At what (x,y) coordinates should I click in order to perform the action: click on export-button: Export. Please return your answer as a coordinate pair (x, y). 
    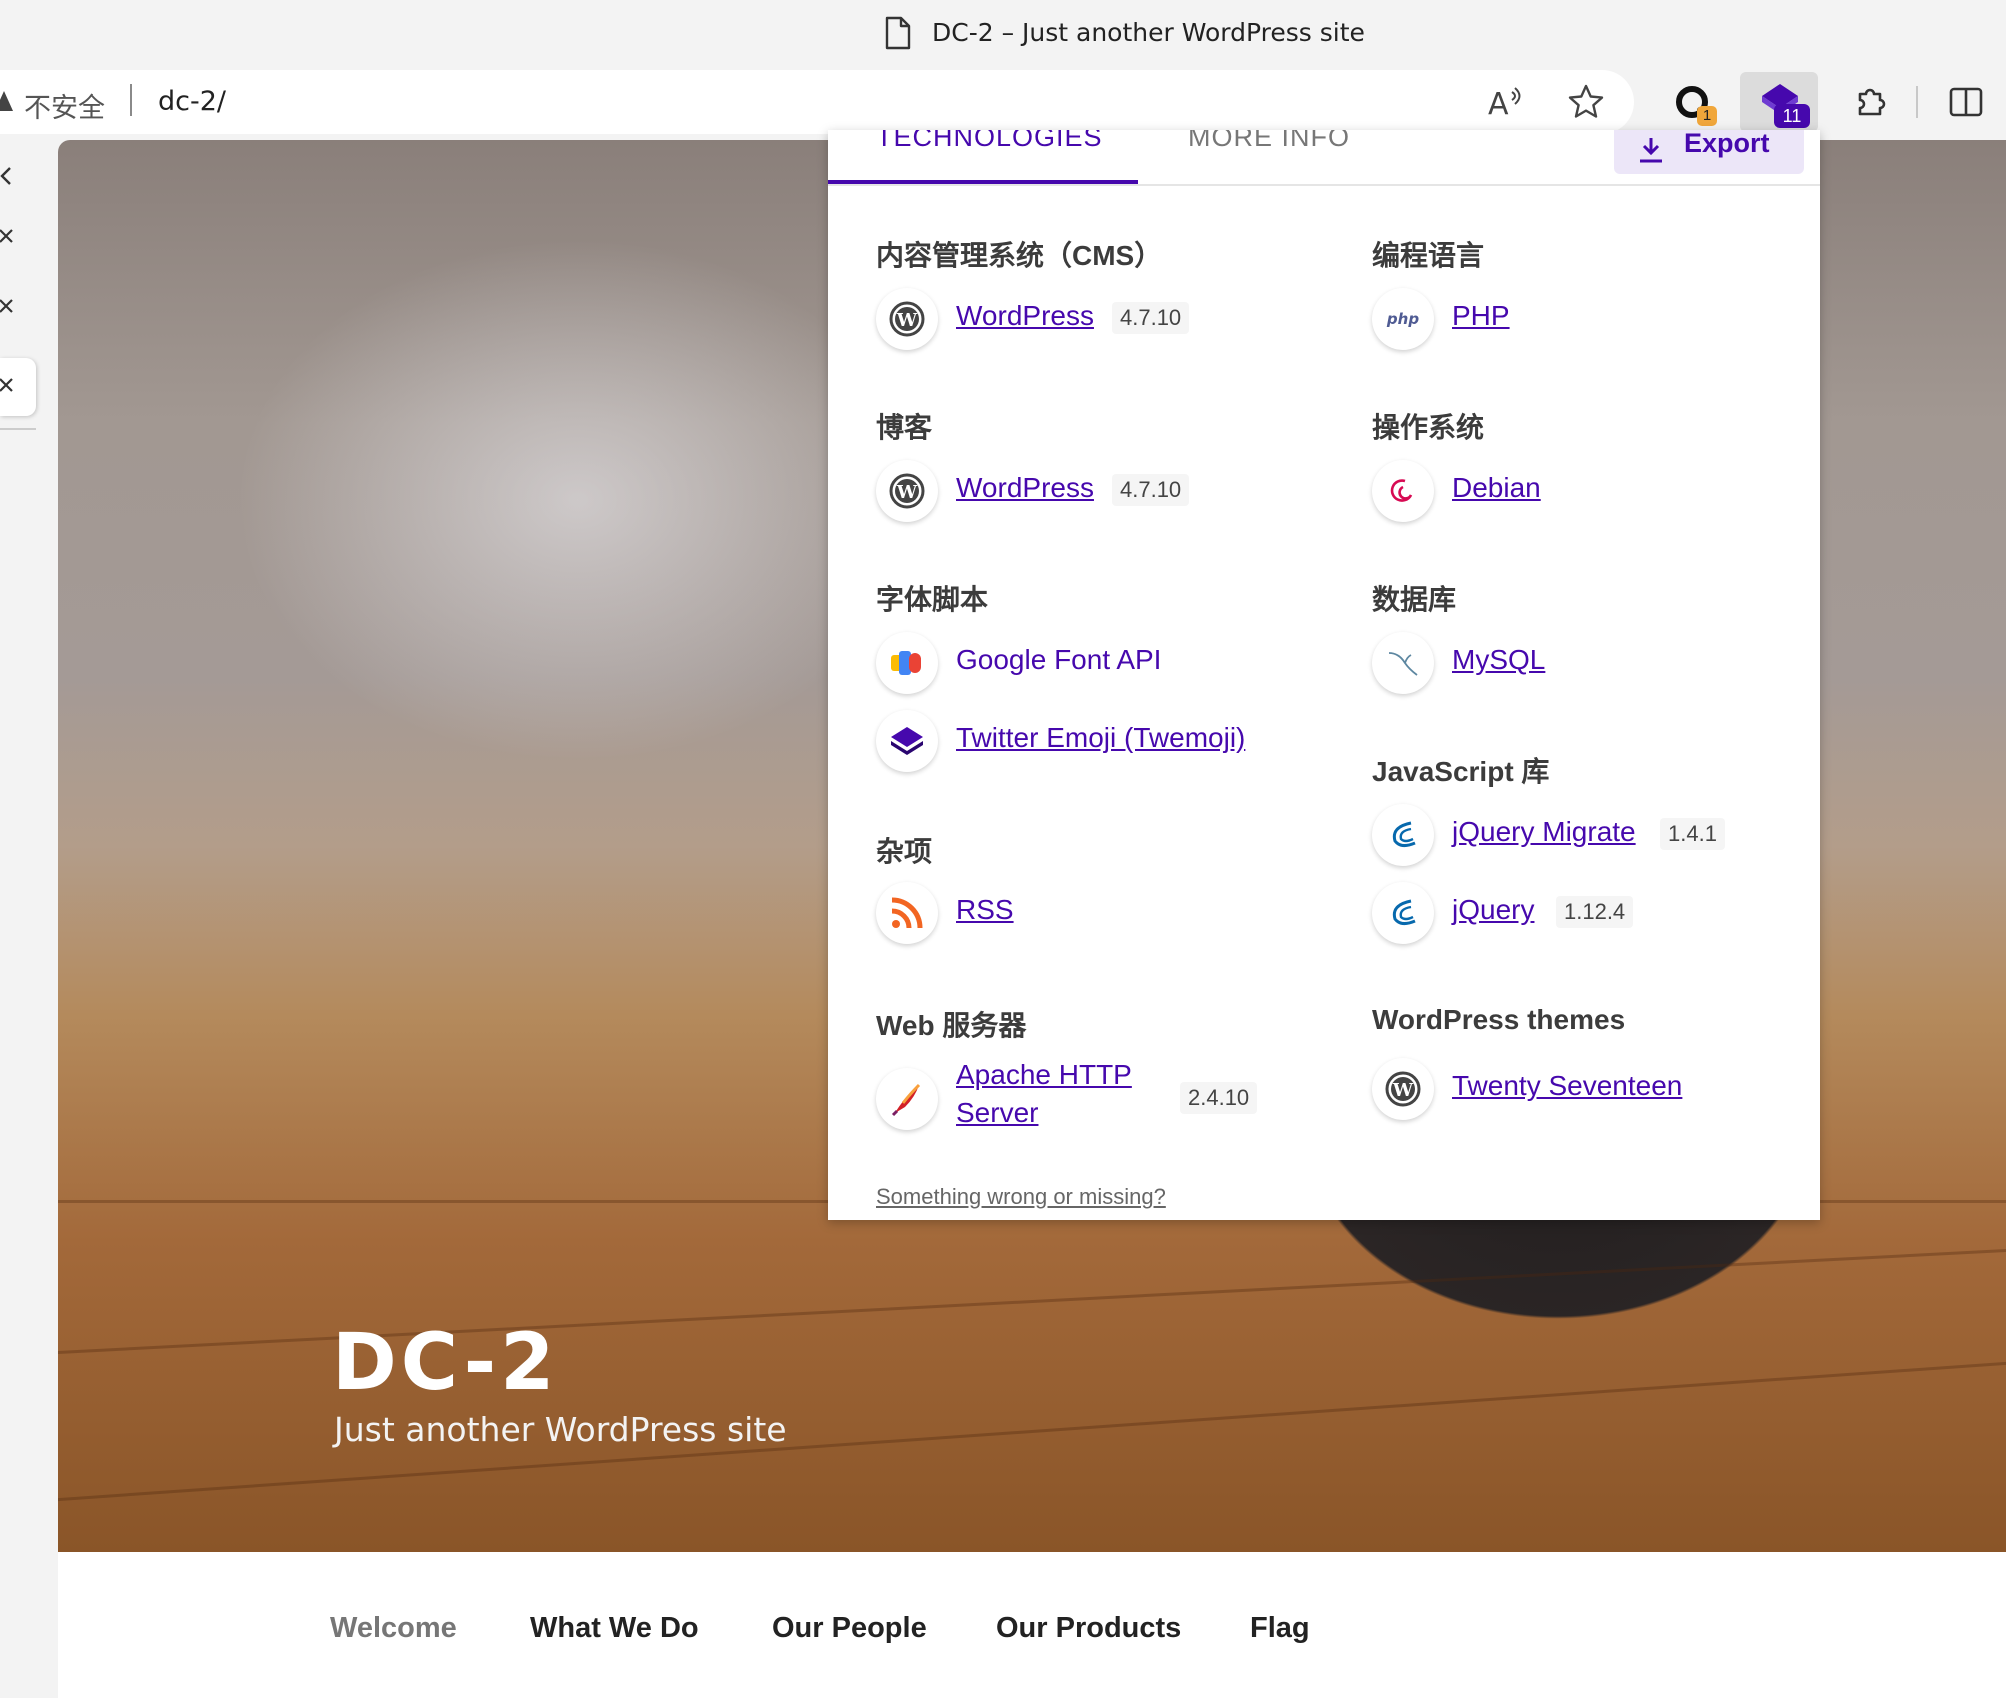
    Looking at the image, I should click on (1709, 152).